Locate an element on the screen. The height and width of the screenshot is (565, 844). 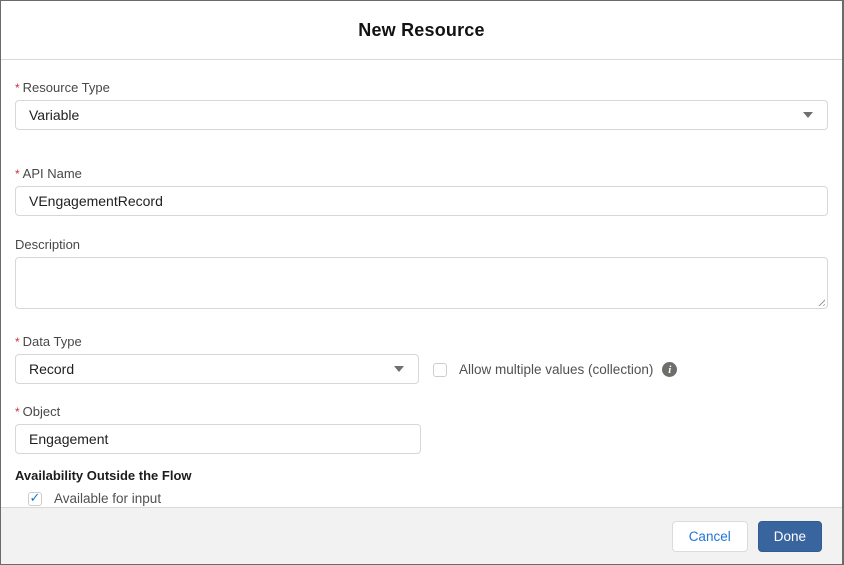
available-for-input-label: Available for input is located at coordinates (108, 498).